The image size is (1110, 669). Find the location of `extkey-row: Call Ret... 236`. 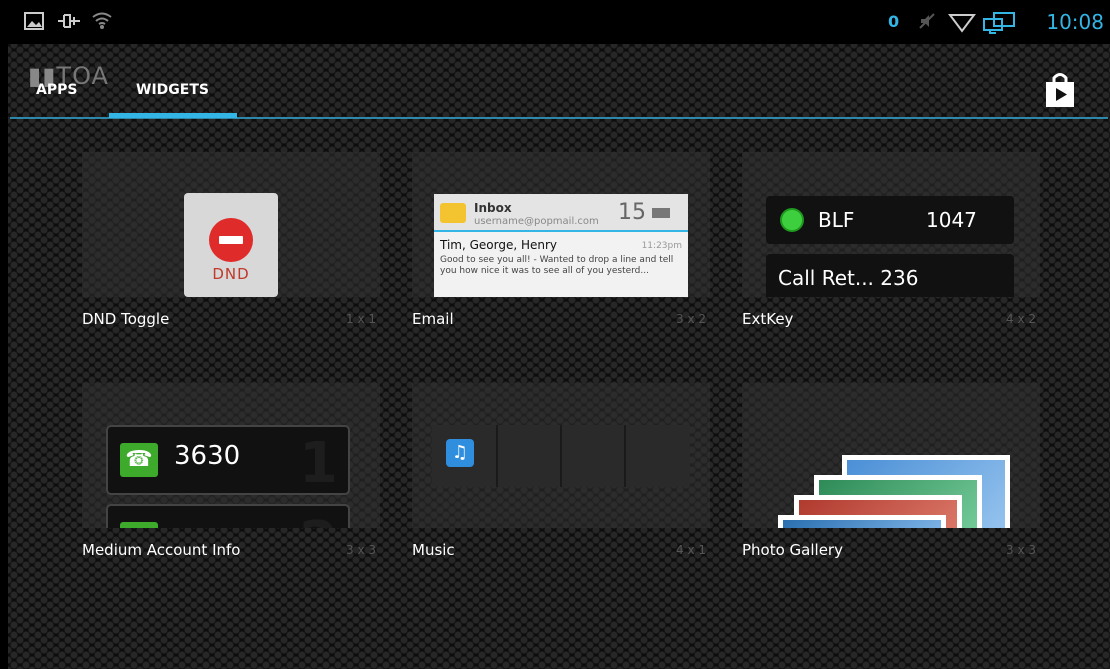

extkey-row: Call Ret... 236 is located at coordinates (890, 275).